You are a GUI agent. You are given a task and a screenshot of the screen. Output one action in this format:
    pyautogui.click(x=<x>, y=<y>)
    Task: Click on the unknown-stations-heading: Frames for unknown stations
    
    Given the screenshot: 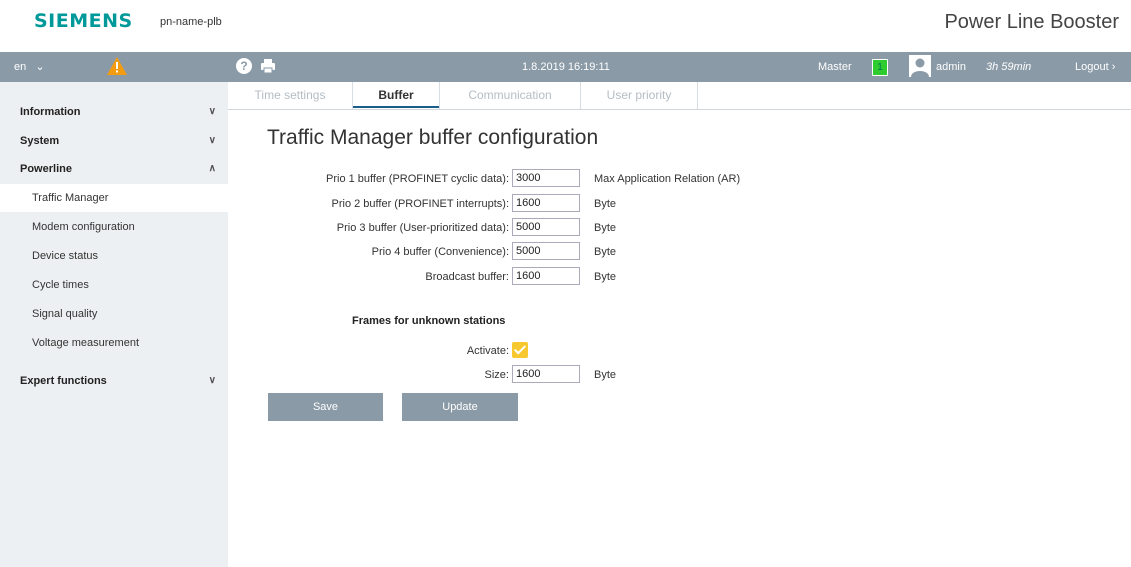 What is the action you would take?
    pyautogui.click(x=429, y=321)
    